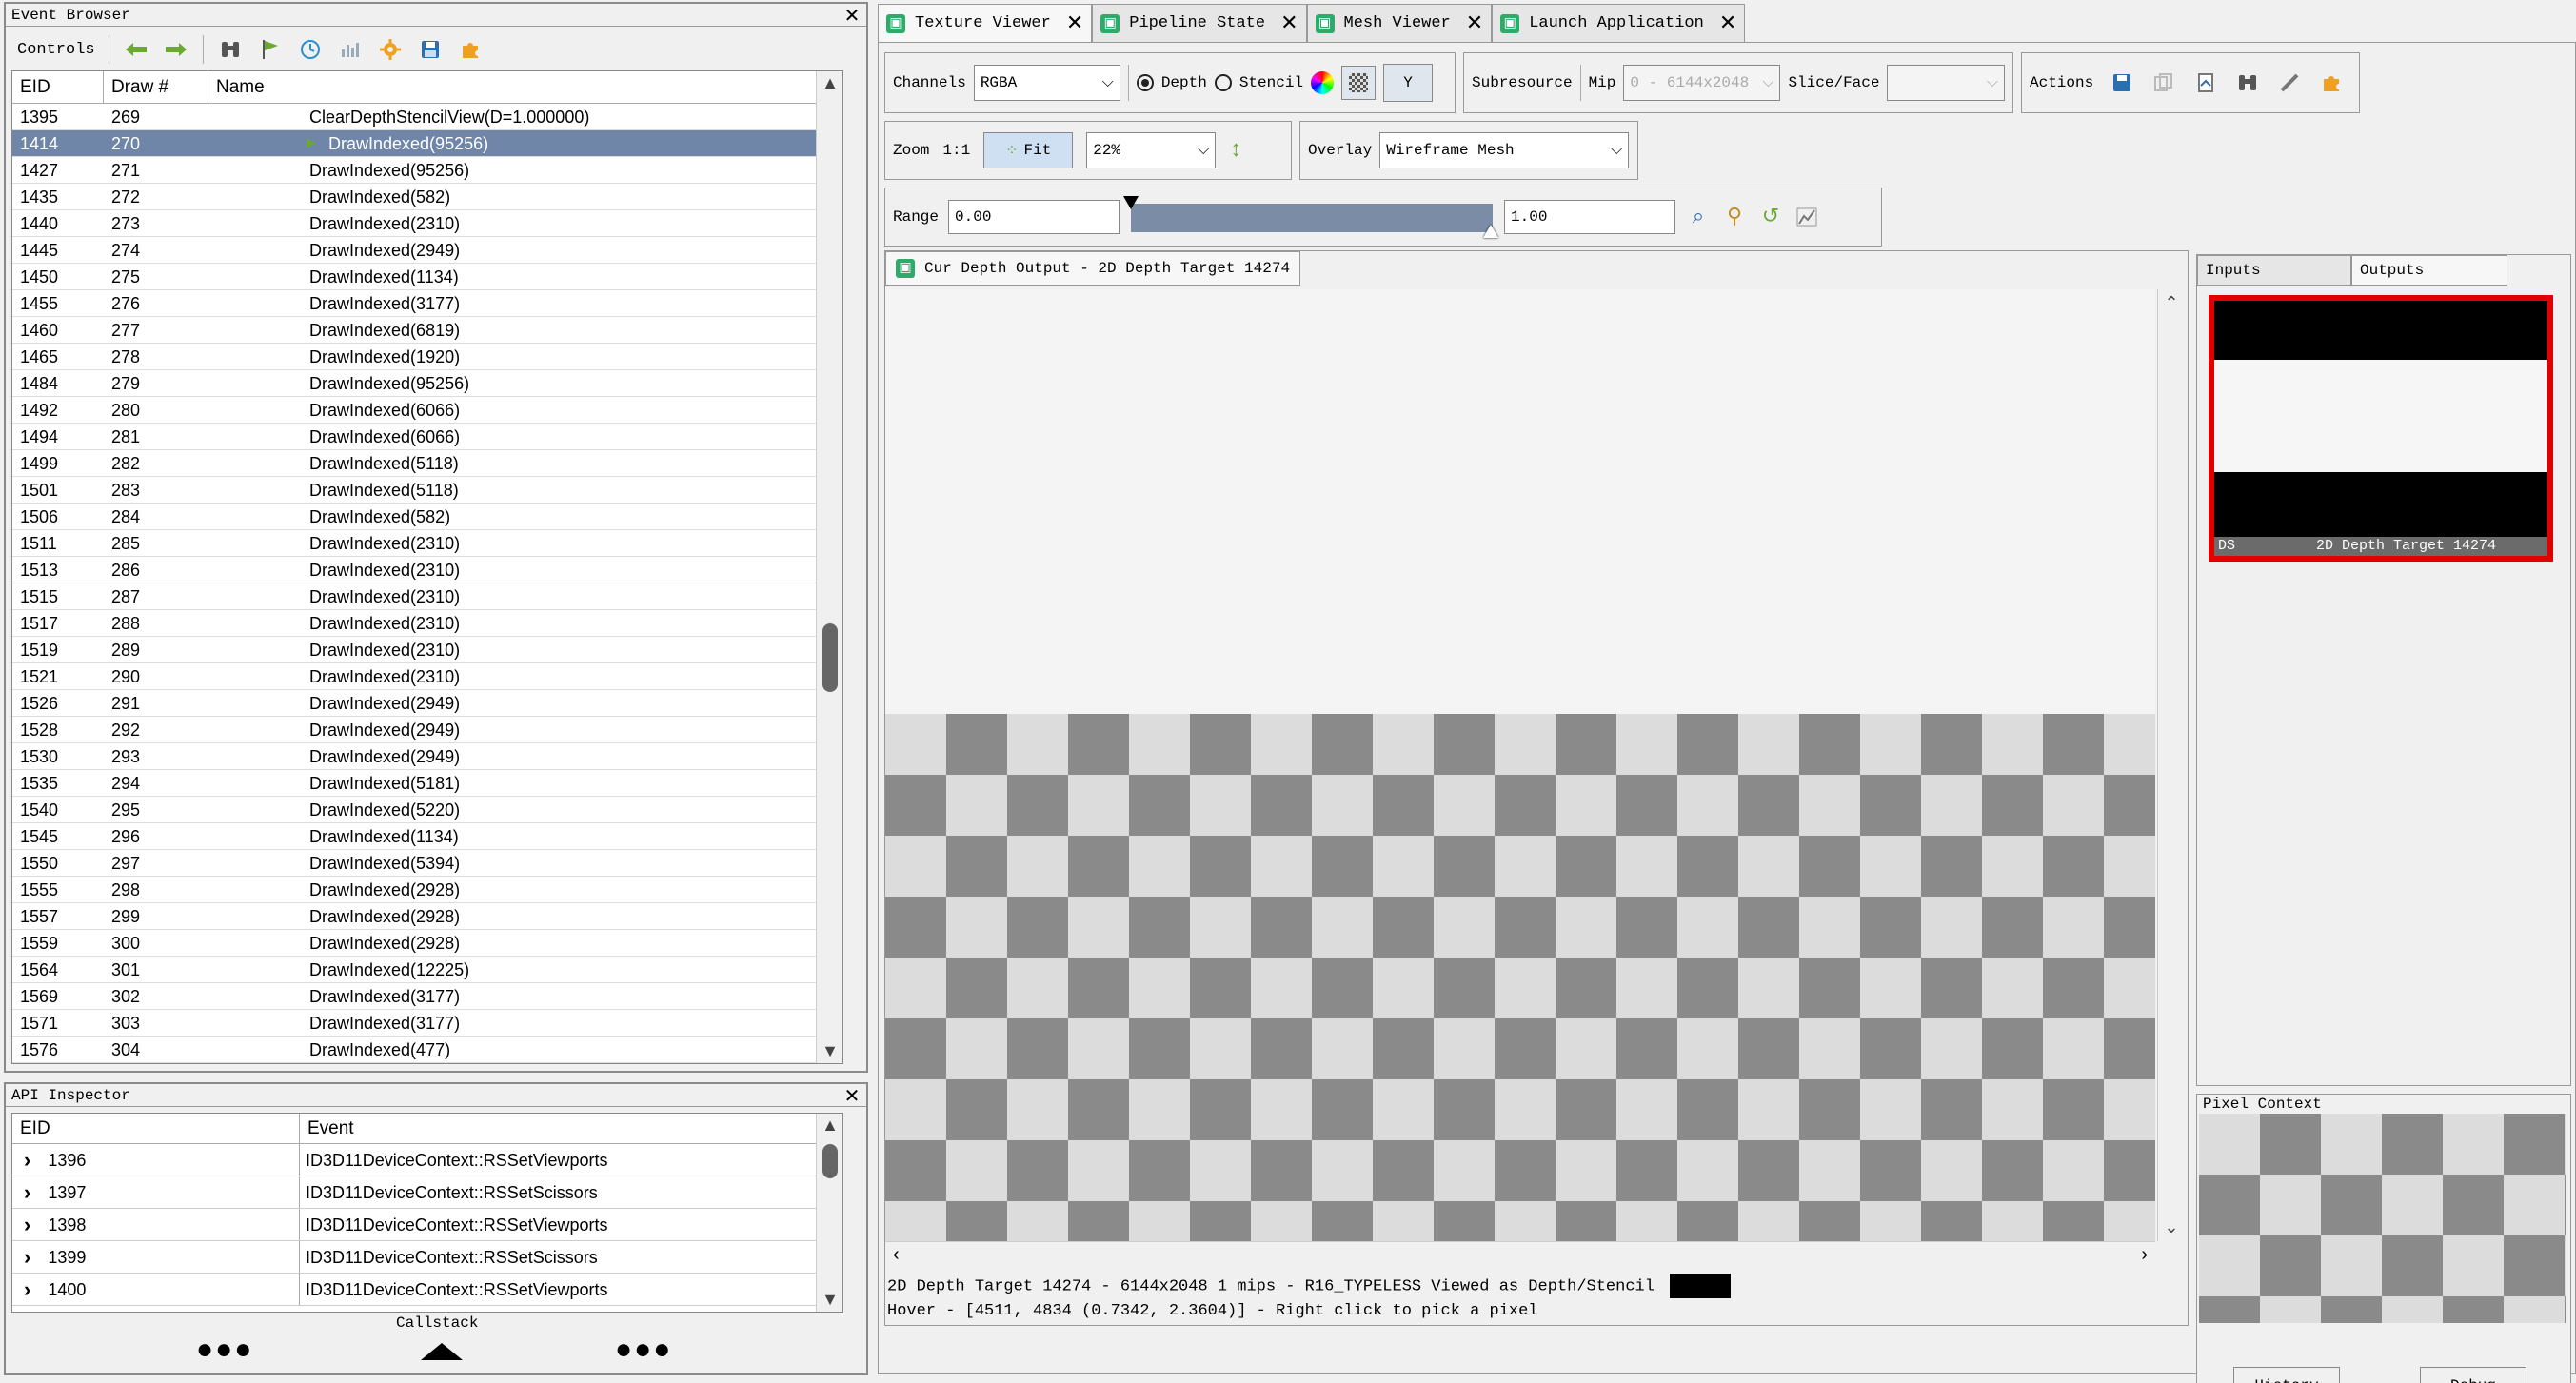 The image size is (2576, 1383). What do you see at coordinates (1131, 202) in the screenshot?
I see `range-black-handle` at bounding box center [1131, 202].